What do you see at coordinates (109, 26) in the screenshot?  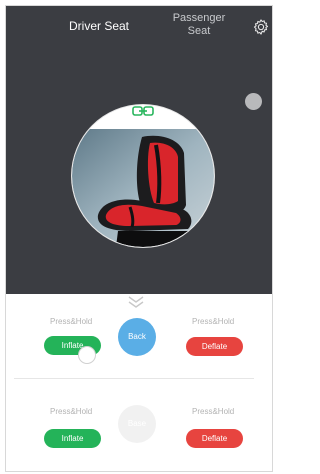 I see `tab-driver-seat: Driver Seat` at bounding box center [109, 26].